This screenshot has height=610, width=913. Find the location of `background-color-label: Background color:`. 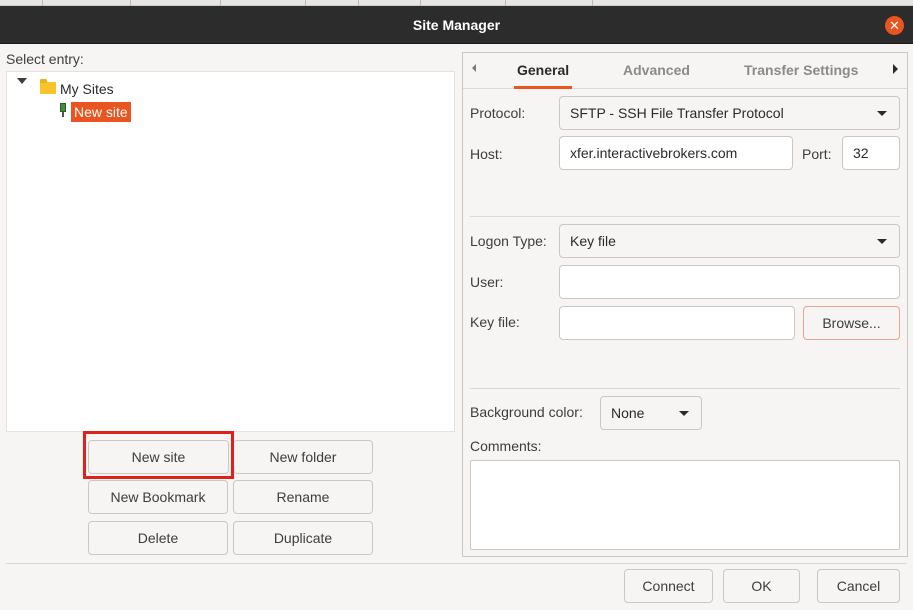

background-color-label: Background color: is located at coordinates (526, 412).